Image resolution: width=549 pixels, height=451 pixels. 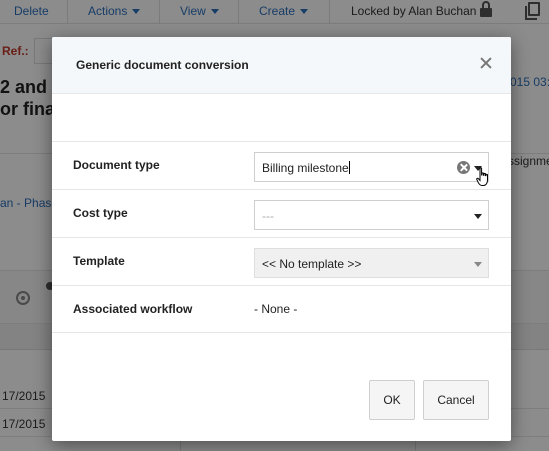 What do you see at coordinates (312, 264) in the screenshot?
I see `template-value: << No template >>` at bounding box center [312, 264].